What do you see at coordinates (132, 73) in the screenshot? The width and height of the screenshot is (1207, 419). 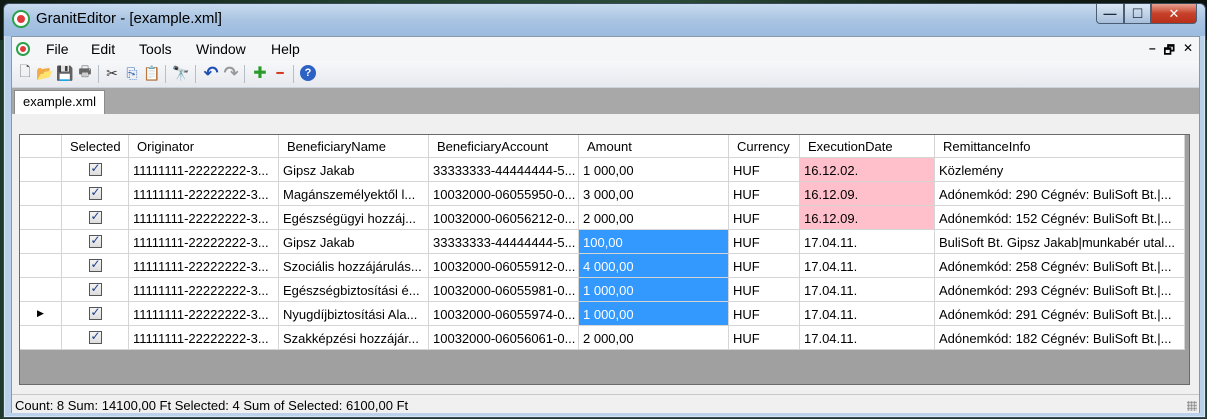 I see `copy-icon: ⎘` at bounding box center [132, 73].